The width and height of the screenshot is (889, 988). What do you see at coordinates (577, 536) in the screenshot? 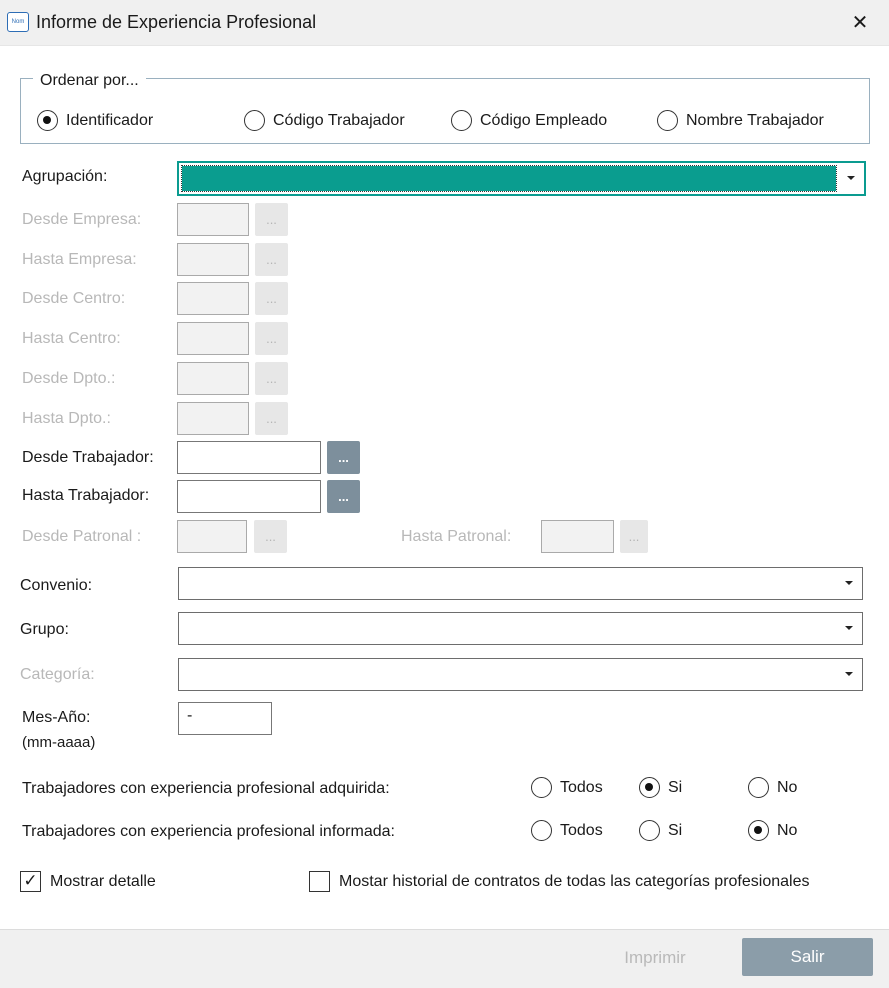
I see `hasta-patronal-input` at bounding box center [577, 536].